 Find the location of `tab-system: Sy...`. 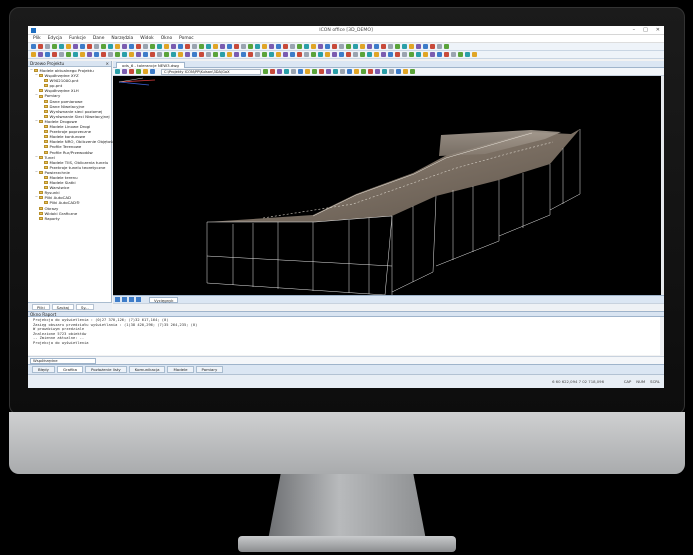

tab-system: Sy... is located at coordinates (84, 306).